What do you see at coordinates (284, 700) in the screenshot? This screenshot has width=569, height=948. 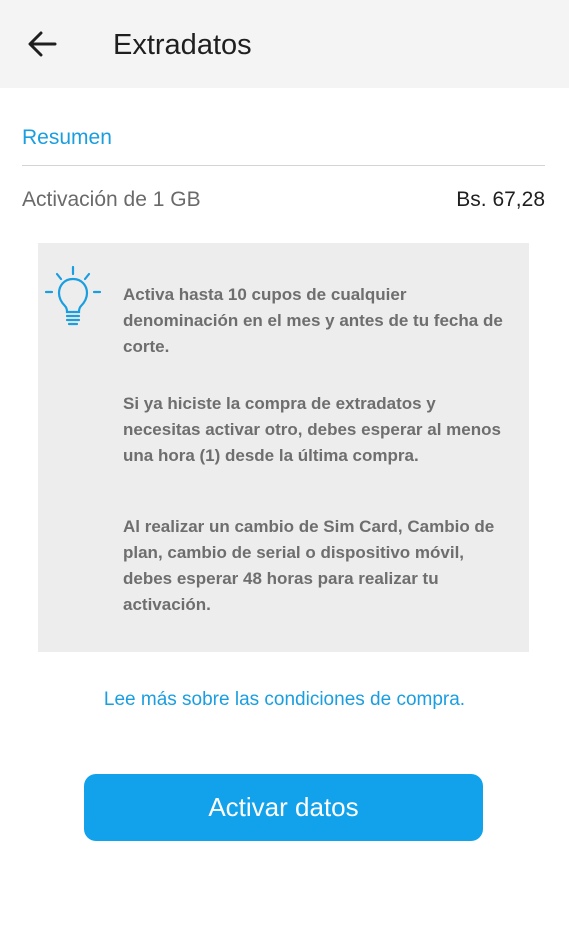 I see `purchase-conditions-link: Lee más sobre las condiciones de compra.` at bounding box center [284, 700].